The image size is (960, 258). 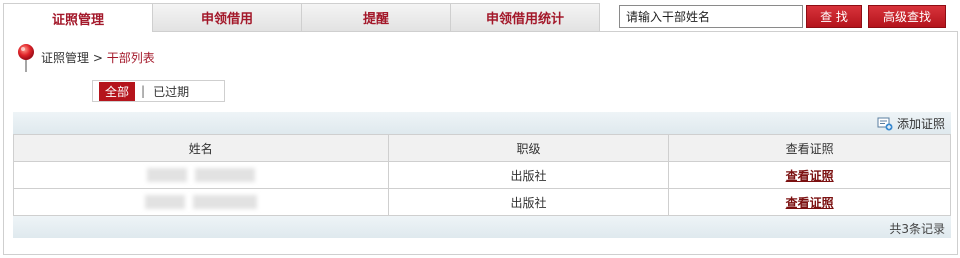 I want to click on breadcrumb: 证照管理 > 干部列表, so click(x=98, y=57).